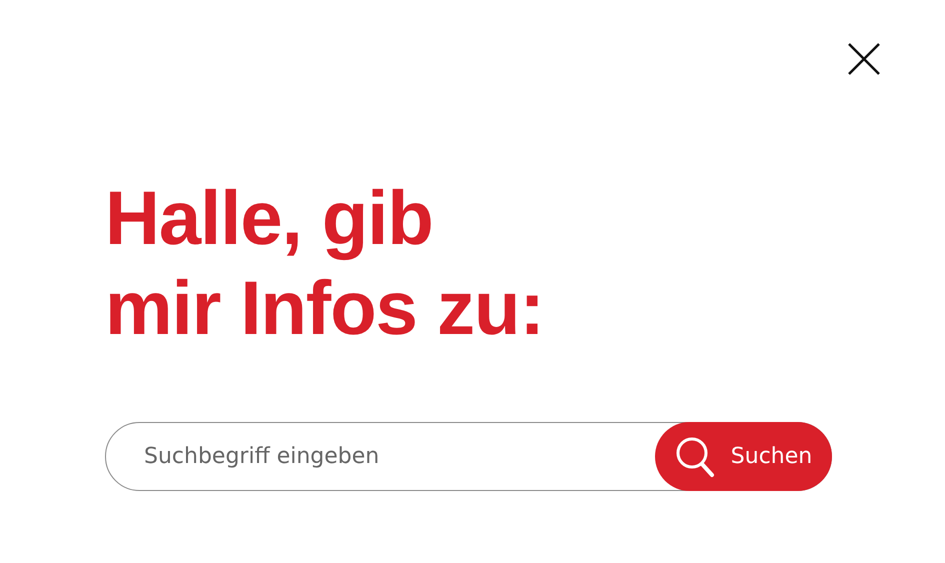 This screenshot has width=945, height=563. I want to click on search-button: Suchen, so click(743, 456).